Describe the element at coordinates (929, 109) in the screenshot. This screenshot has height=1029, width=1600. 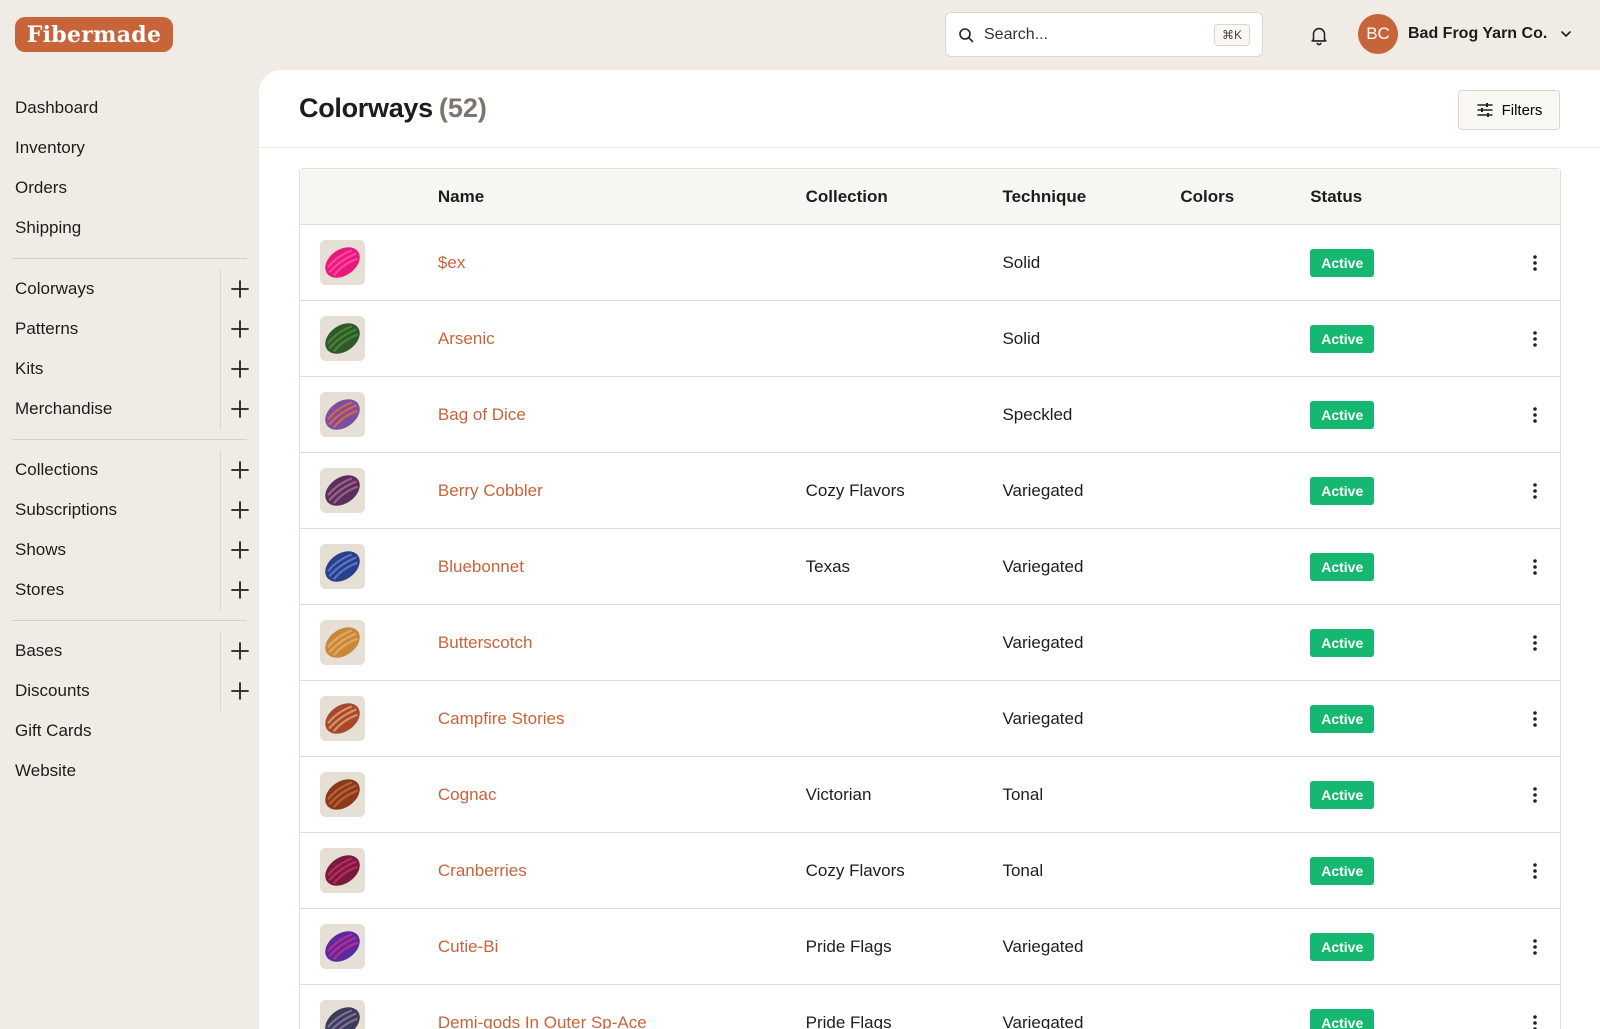
I see `page-header: Colorways (52)` at that location.